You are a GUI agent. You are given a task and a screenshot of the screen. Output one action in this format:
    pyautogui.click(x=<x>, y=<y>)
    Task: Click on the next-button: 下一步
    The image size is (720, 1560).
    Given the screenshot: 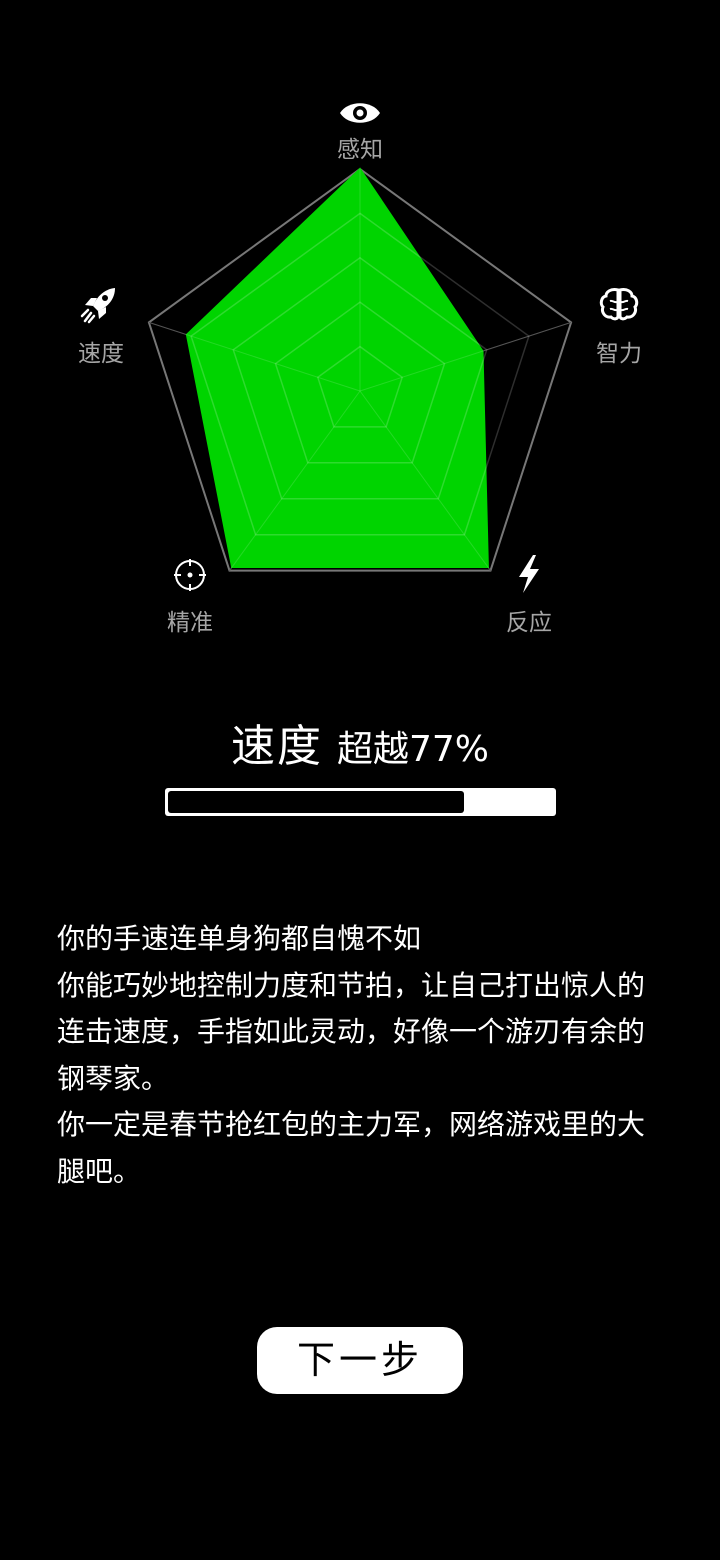 What is the action you would take?
    pyautogui.click(x=360, y=1360)
    